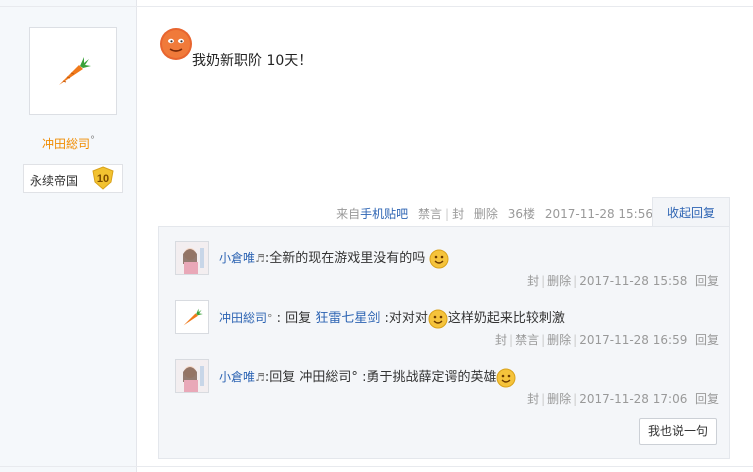 The height and width of the screenshot is (472, 753). I want to click on floor-number: 36楼, so click(521, 214).